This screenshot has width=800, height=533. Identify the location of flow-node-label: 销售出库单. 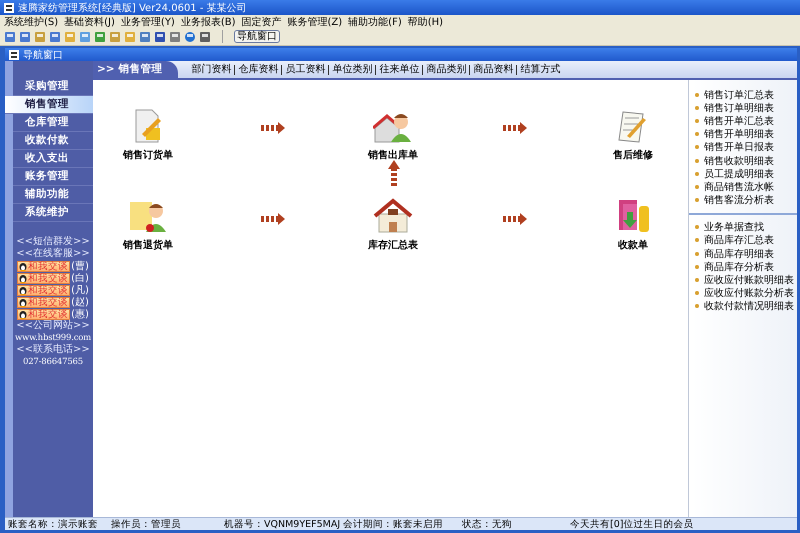
(393, 155).